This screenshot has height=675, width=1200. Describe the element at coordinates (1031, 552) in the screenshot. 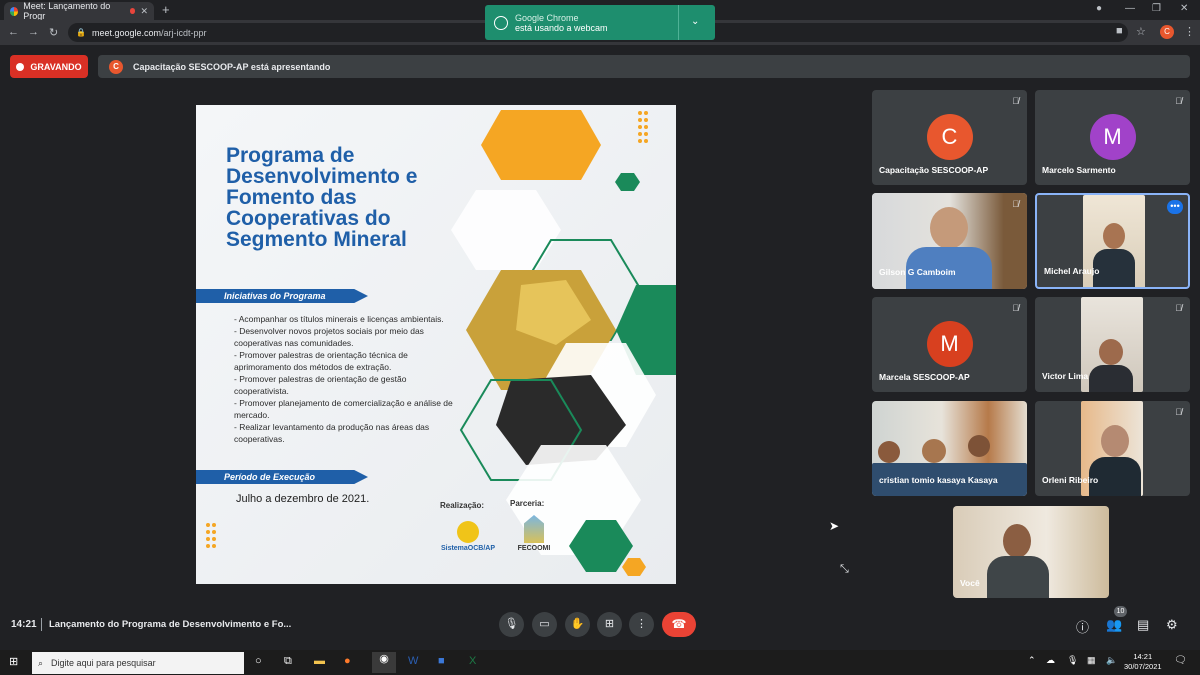

I see `self-view-tile: Você` at that location.